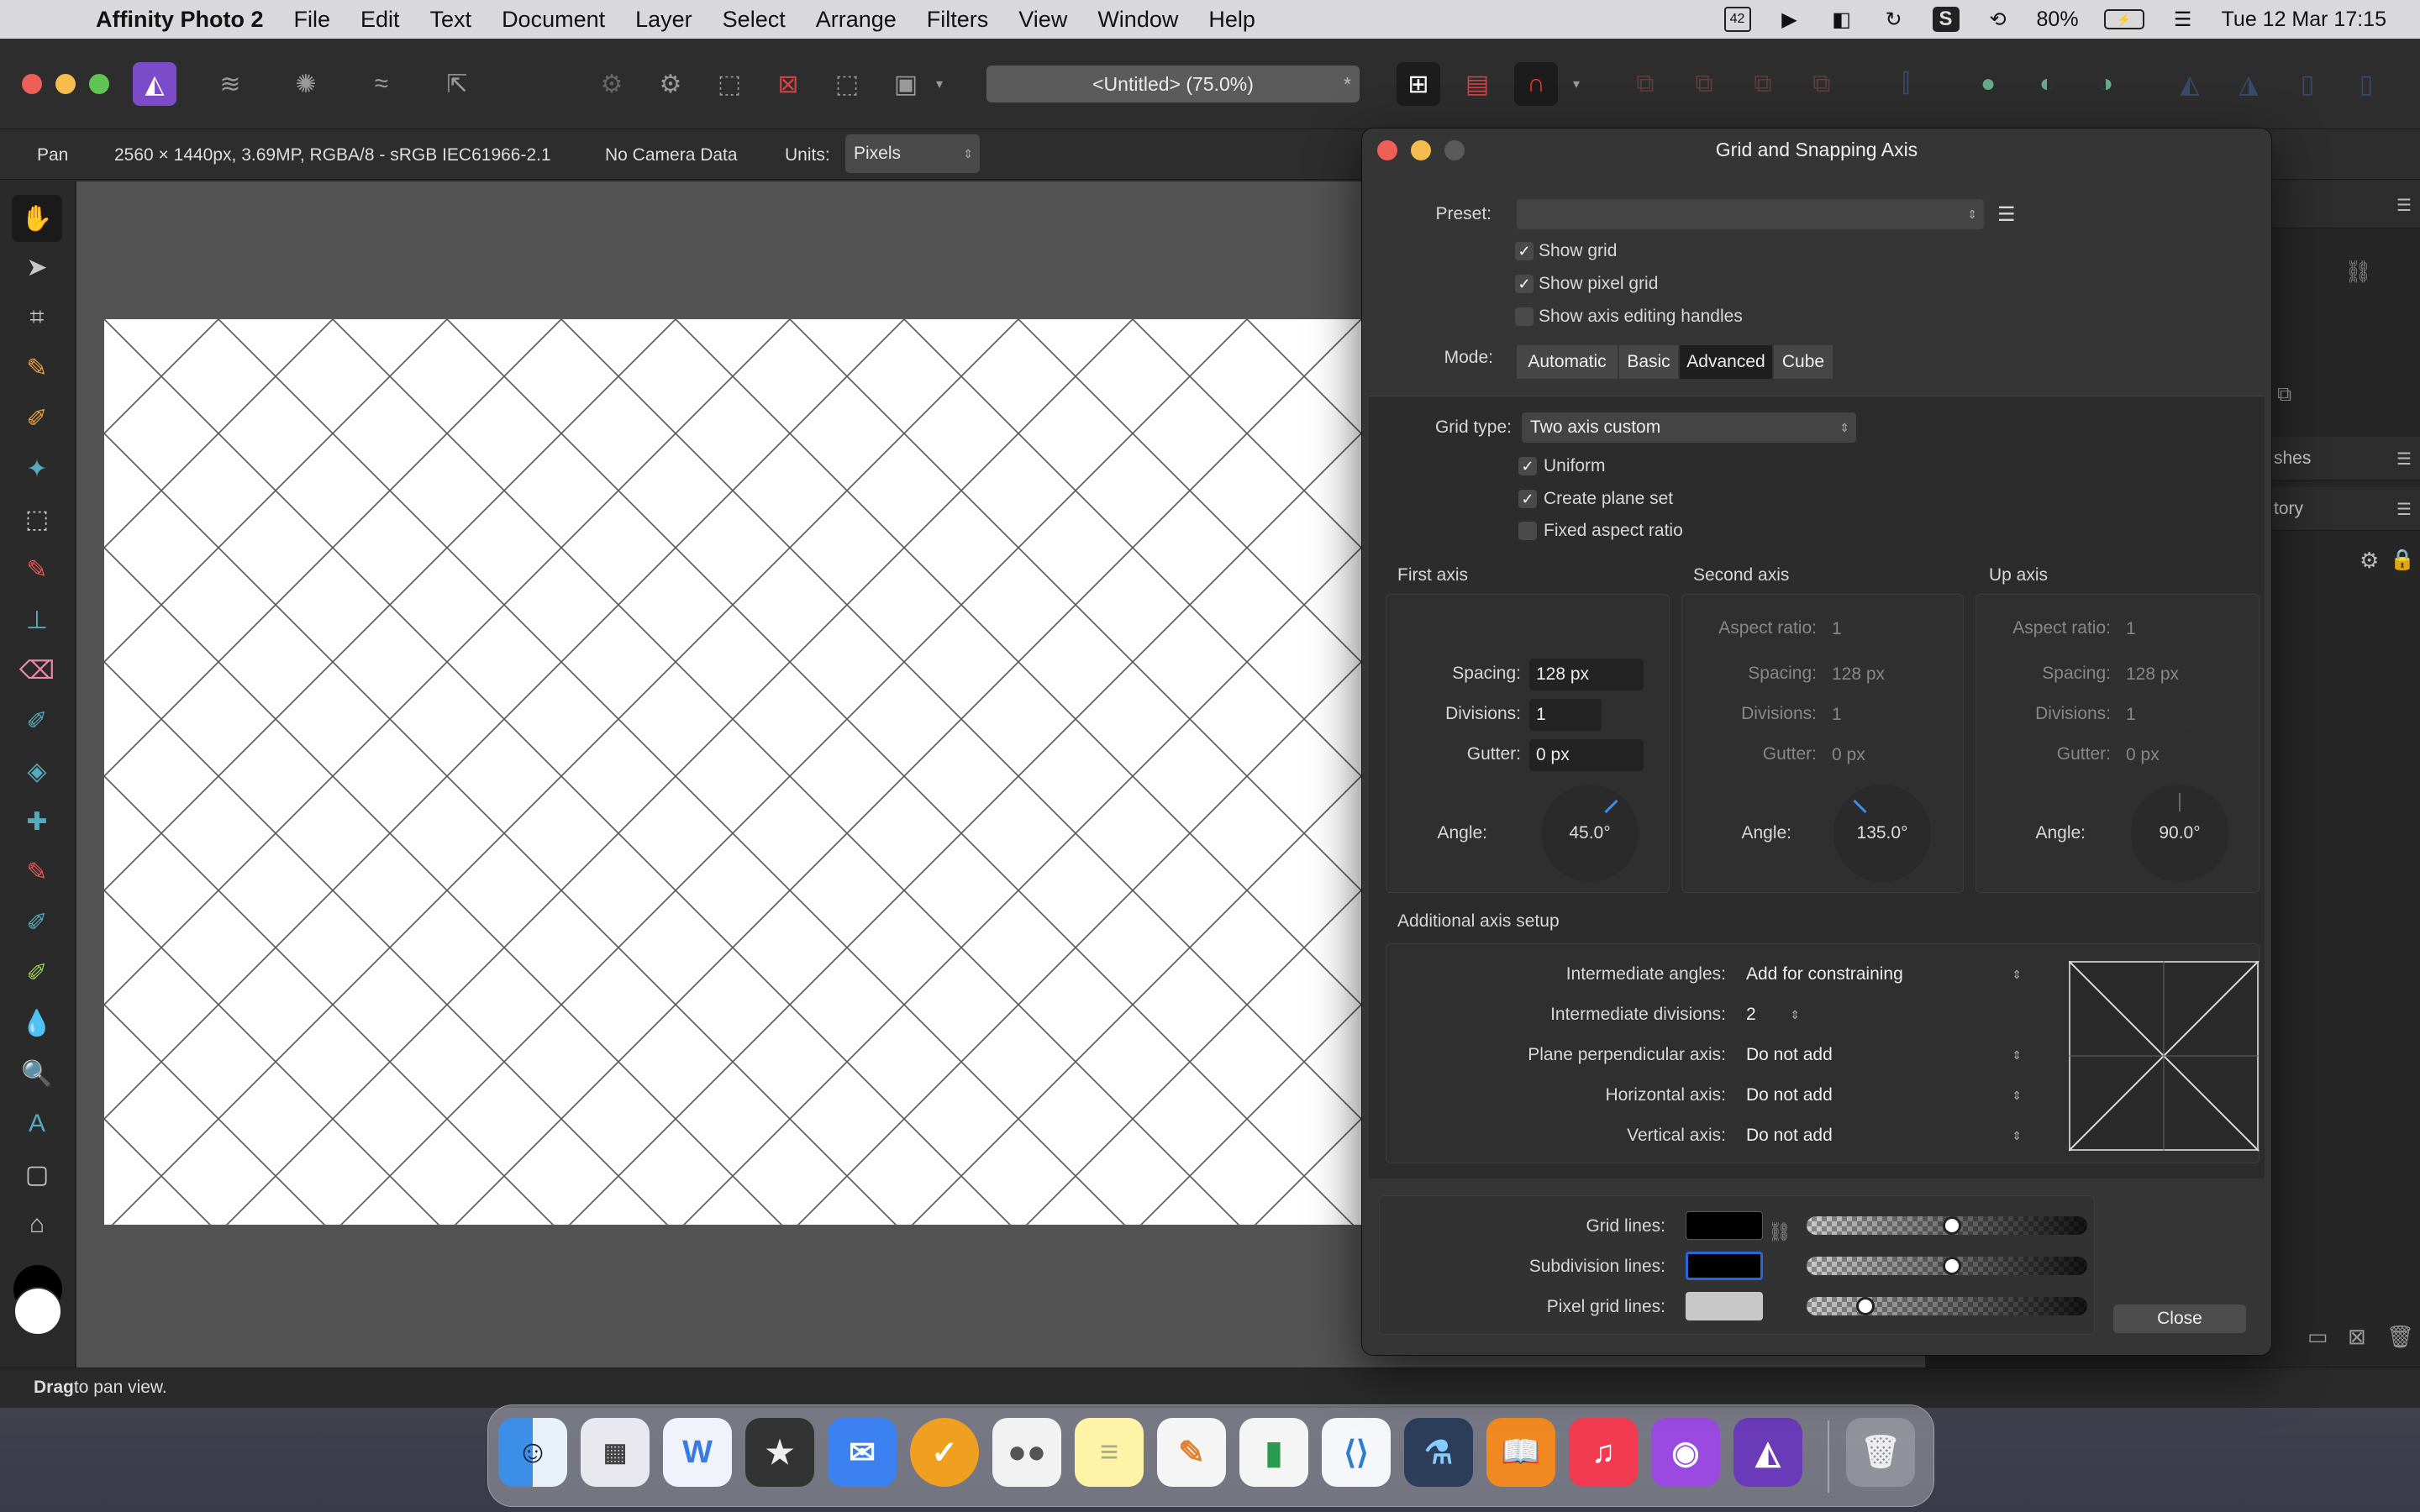 The height and width of the screenshot is (1512, 2420). What do you see at coordinates (37, 267) in the screenshot?
I see `move-tool-icon: ➤` at bounding box center [37, 267].